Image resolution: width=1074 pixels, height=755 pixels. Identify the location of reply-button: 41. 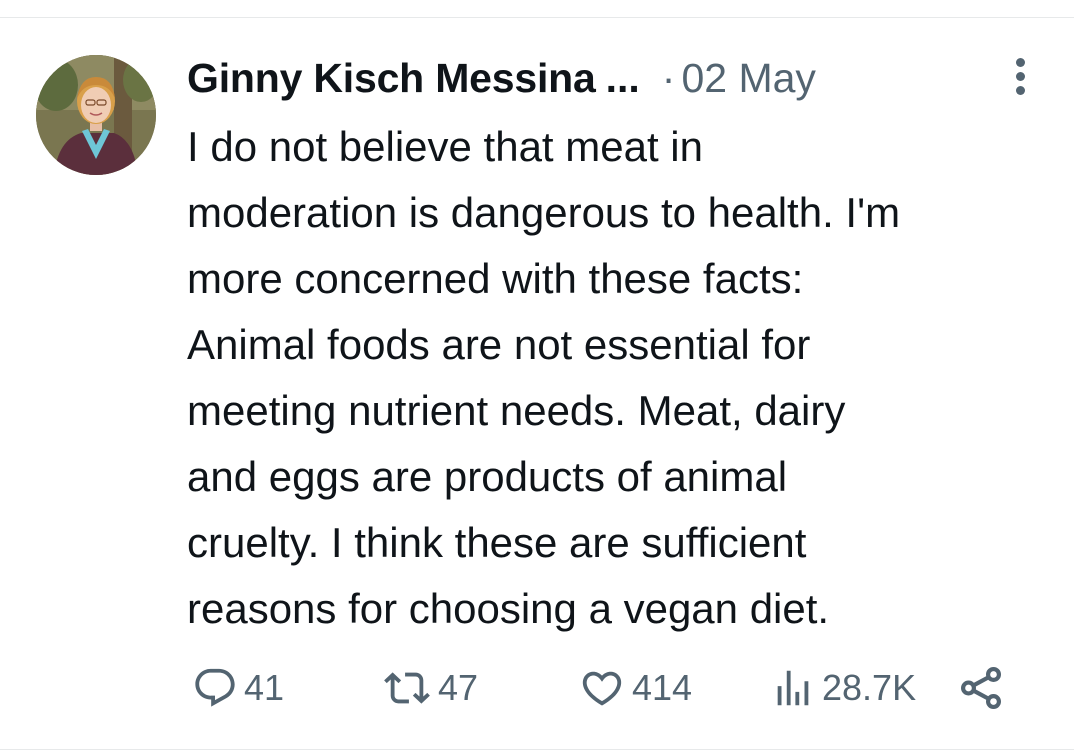
(238, 688).